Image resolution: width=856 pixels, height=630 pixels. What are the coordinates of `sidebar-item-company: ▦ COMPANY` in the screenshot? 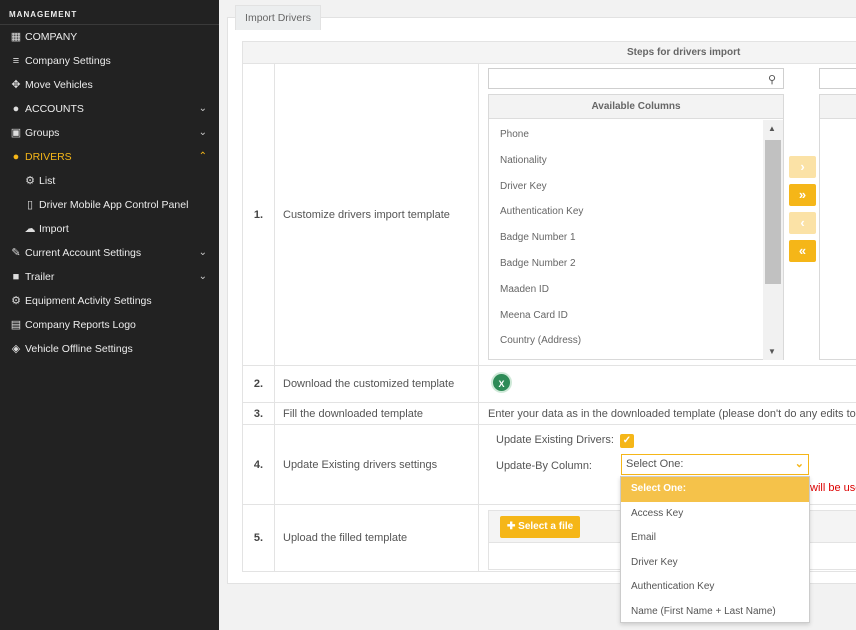 It's located at (109, 37).